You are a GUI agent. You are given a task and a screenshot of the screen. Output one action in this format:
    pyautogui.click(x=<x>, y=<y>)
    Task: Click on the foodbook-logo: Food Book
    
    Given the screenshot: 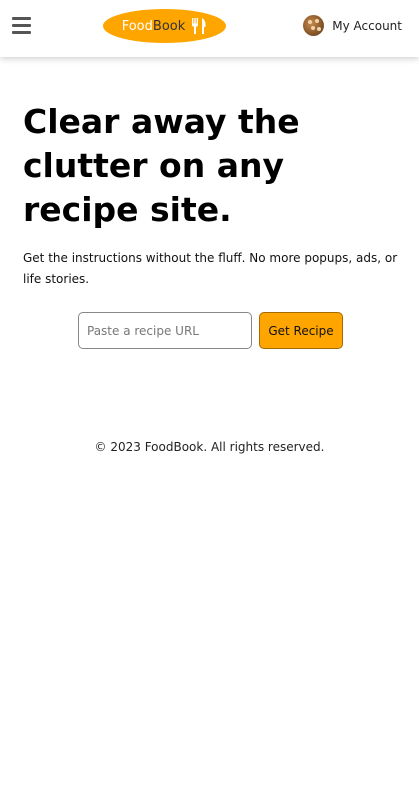 What is the action you would take?
    pyautogui.click(x=164, y=26)
    